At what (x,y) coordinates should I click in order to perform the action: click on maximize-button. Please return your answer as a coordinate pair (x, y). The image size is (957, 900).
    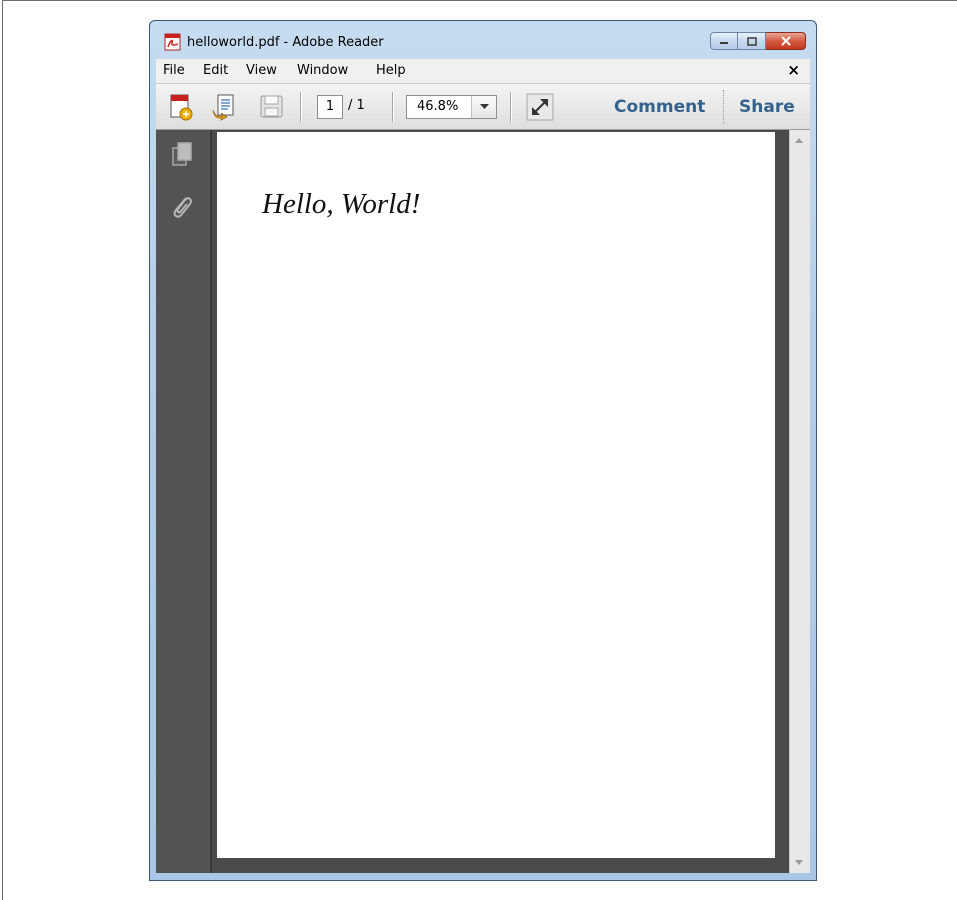
    Looking at the image, I should click on (752, 41).